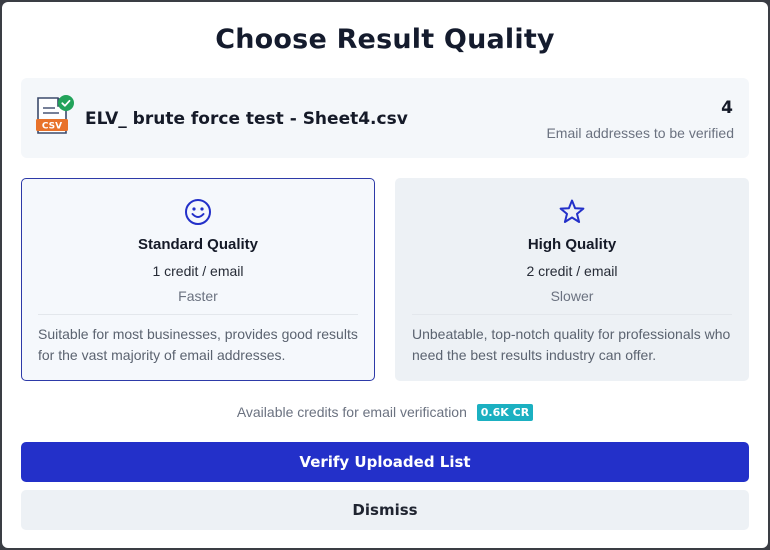 This screenshot has height=550, width=770. I want to click on option-title: High Quality, so click(572, 244).